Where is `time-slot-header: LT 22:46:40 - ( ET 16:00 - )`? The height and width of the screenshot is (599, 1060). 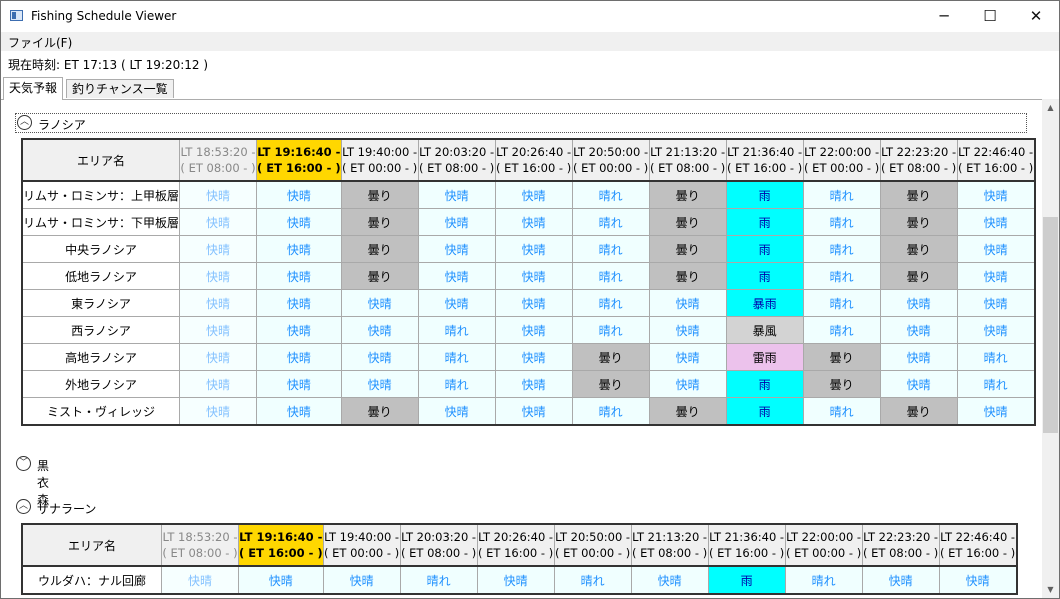 time-slot-header: LT 22:46:40 - ( ET 16:00 - ) is located at coordinates (978, 545).